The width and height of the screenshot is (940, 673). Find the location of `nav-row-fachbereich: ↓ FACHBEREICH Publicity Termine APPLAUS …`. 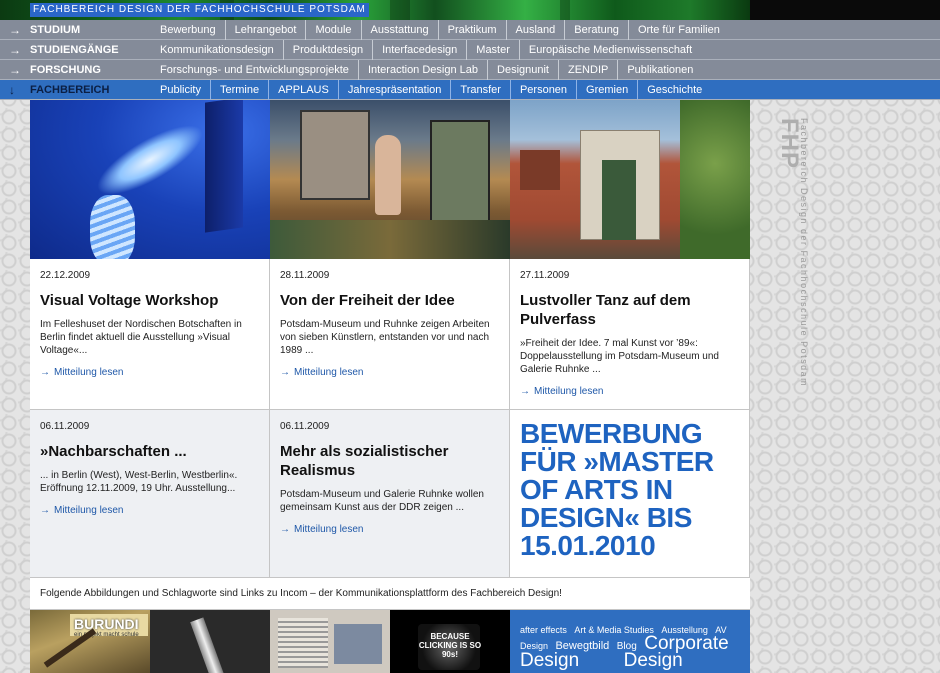

nav-row-fachbereich: ↓ FACHBEREICH Publicity Termine APPLAUS … is located at coordinates (470, 90).